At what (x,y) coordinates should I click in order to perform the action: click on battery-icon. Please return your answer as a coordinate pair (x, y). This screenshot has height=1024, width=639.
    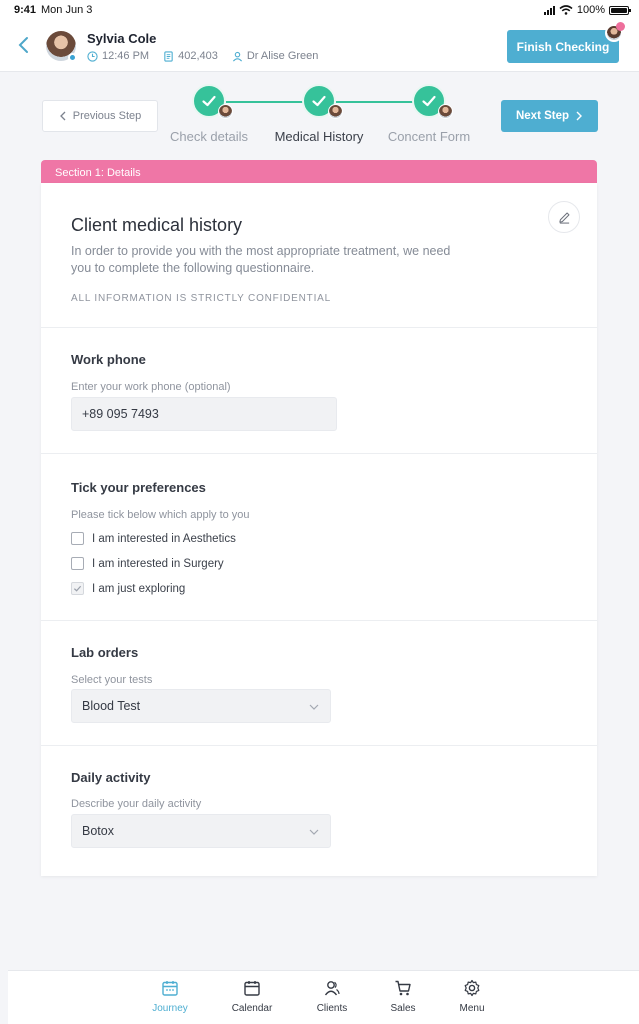
    Looking at the image, I should click on (620, 10).